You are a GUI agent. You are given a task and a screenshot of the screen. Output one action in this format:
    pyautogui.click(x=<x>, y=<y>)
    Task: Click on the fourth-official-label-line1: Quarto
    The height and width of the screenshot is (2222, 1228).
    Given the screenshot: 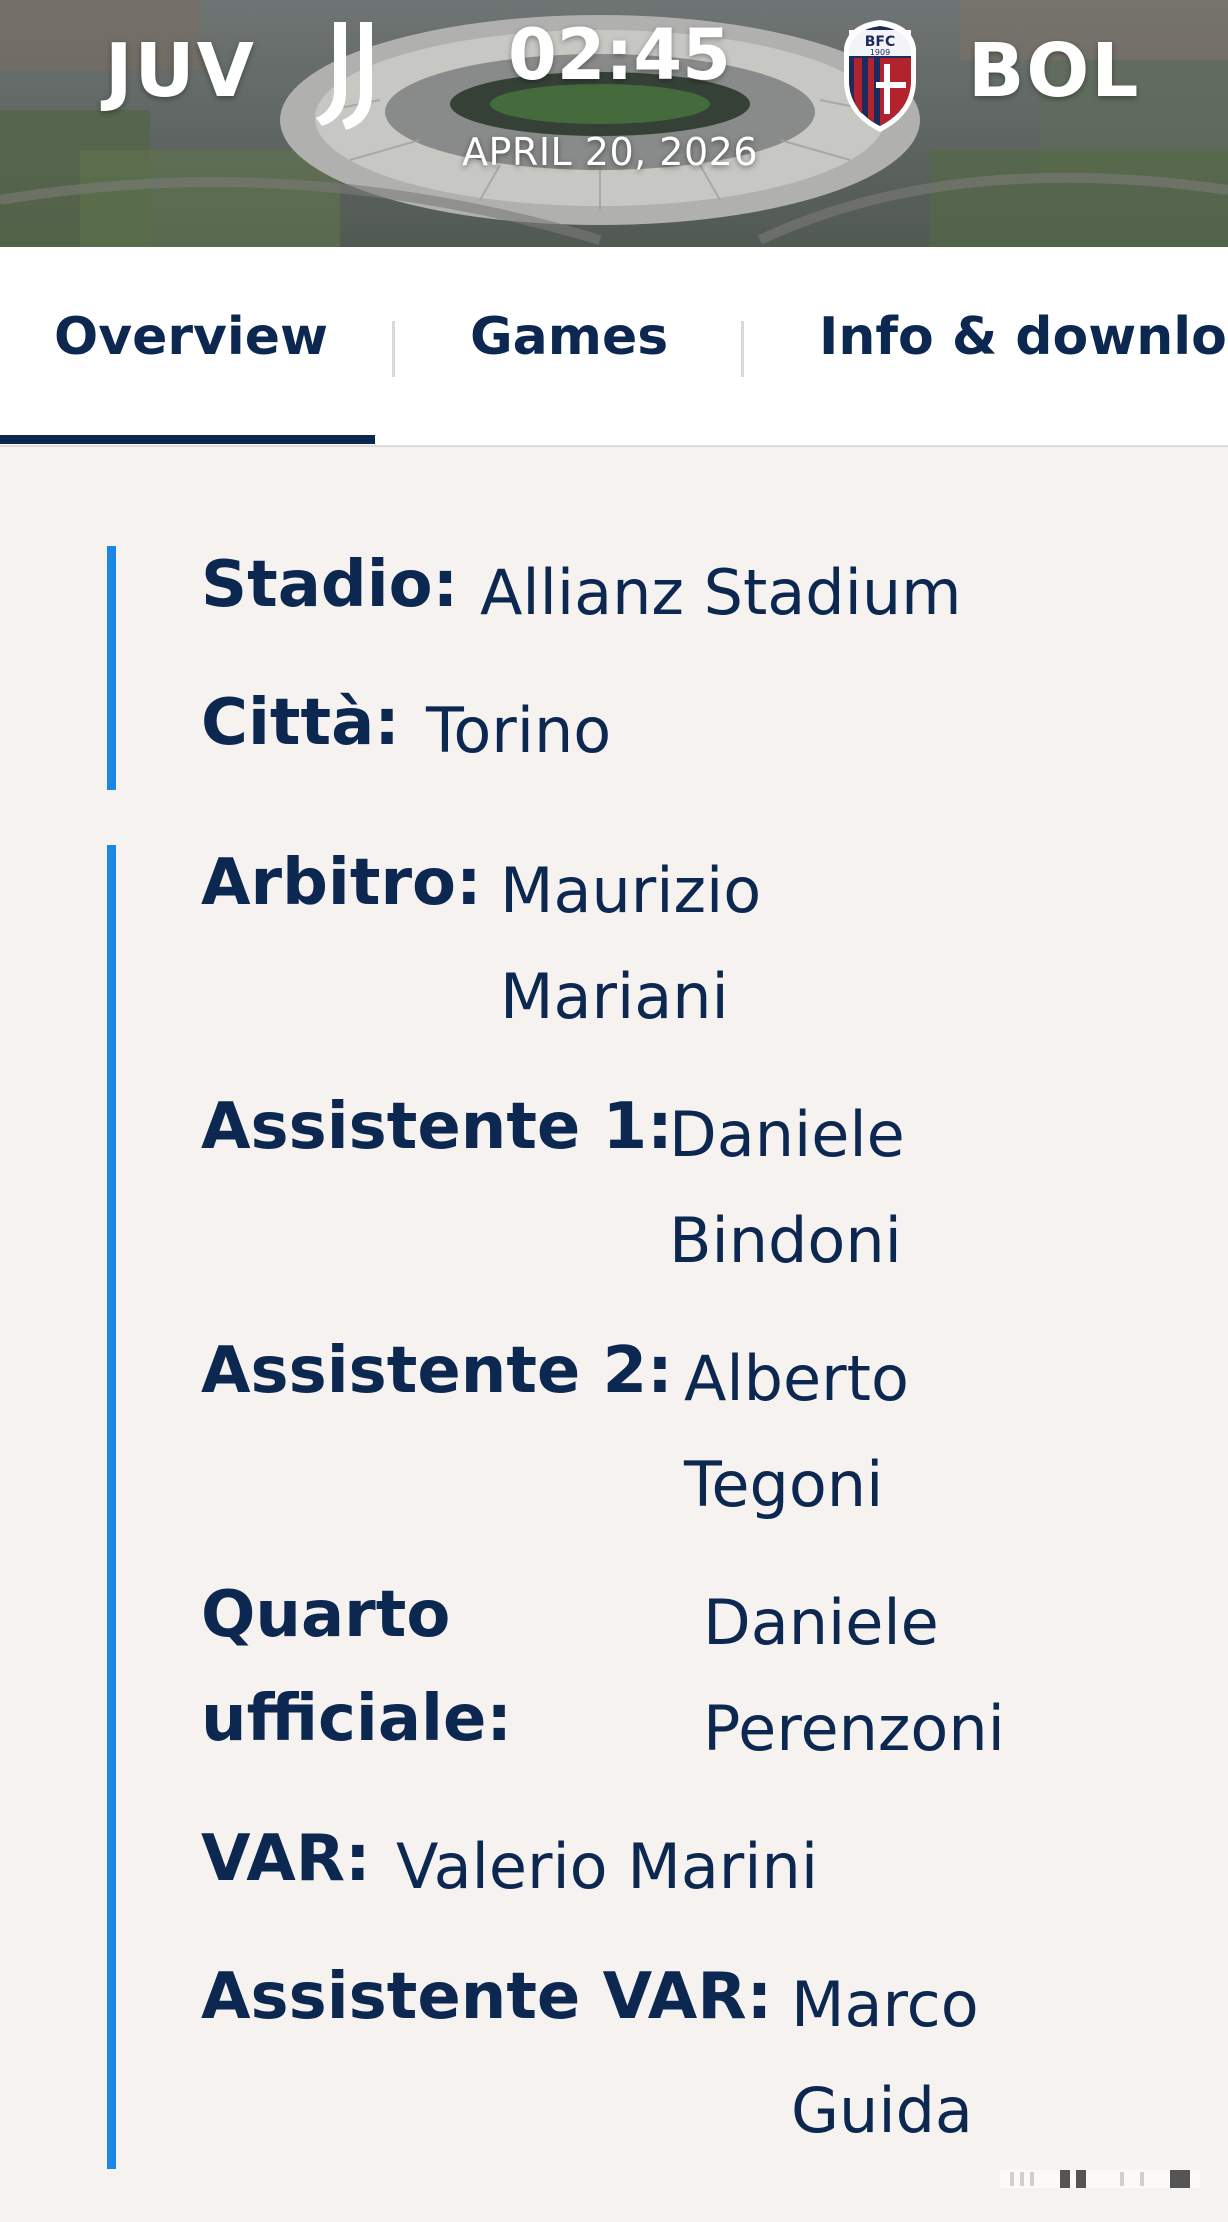 What is the action you would take?
    pyautogui.click(x=326, y=1615)
    